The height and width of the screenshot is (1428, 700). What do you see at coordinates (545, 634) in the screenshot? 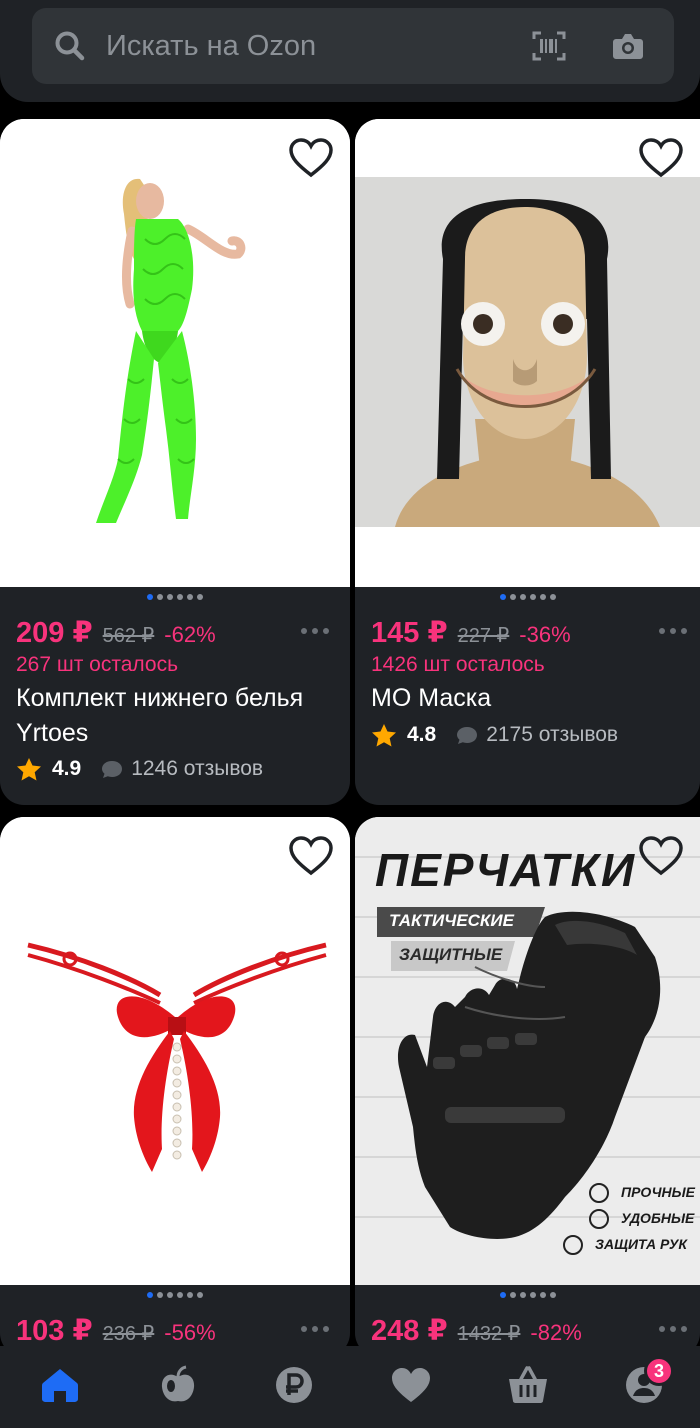
I see `discount: -36%` at bounding box center [545, 634].